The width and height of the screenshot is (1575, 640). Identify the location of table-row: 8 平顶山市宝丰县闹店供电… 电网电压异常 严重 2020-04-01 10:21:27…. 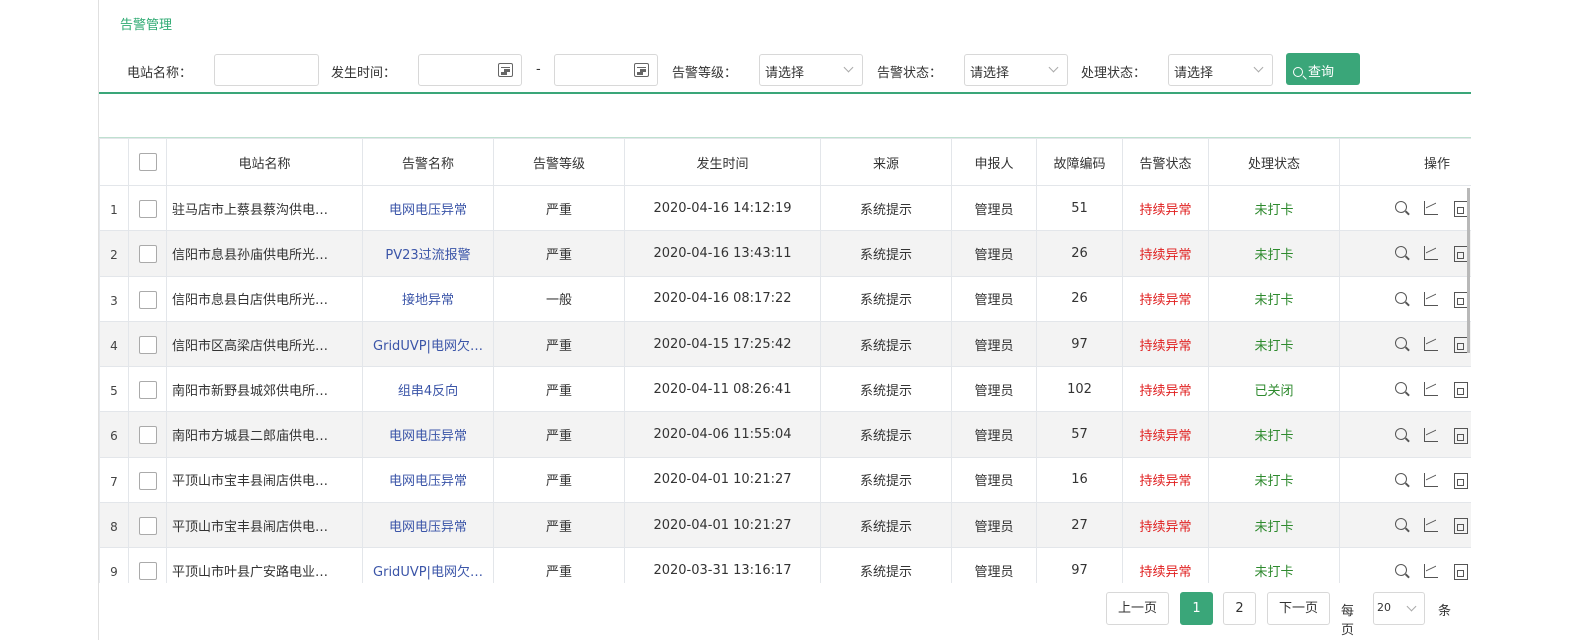
(785, 525).